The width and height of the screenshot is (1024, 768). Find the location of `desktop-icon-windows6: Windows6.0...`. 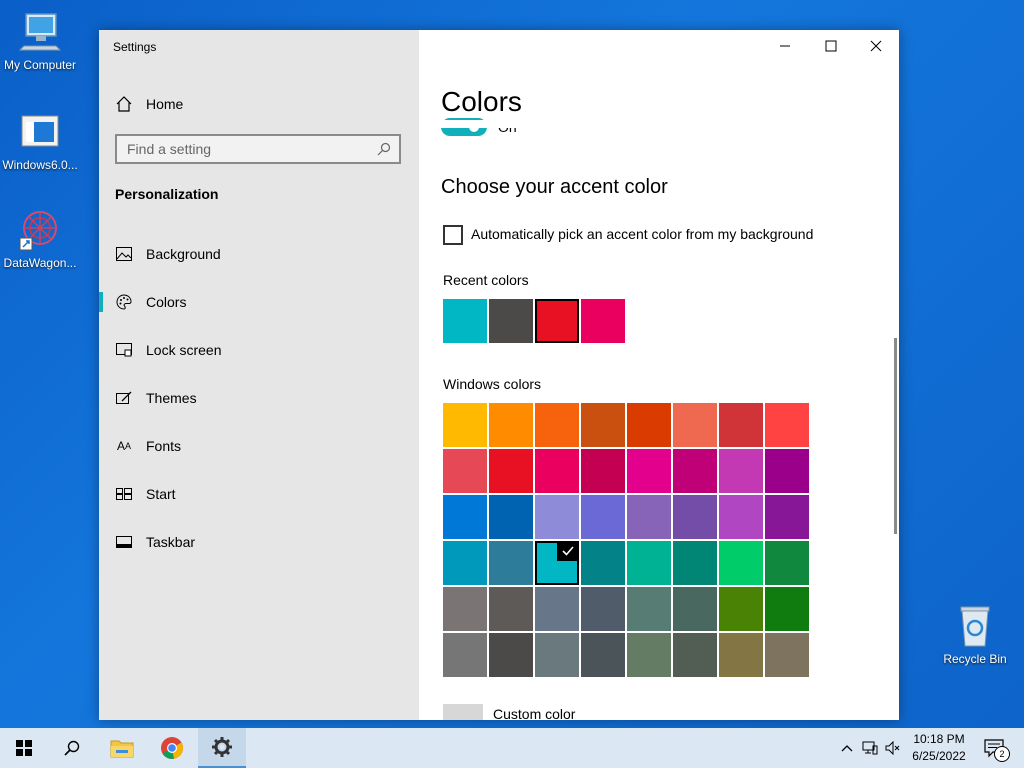

desktop-icon-windows6: Windows6.0... is located at coordinates (40, 141).